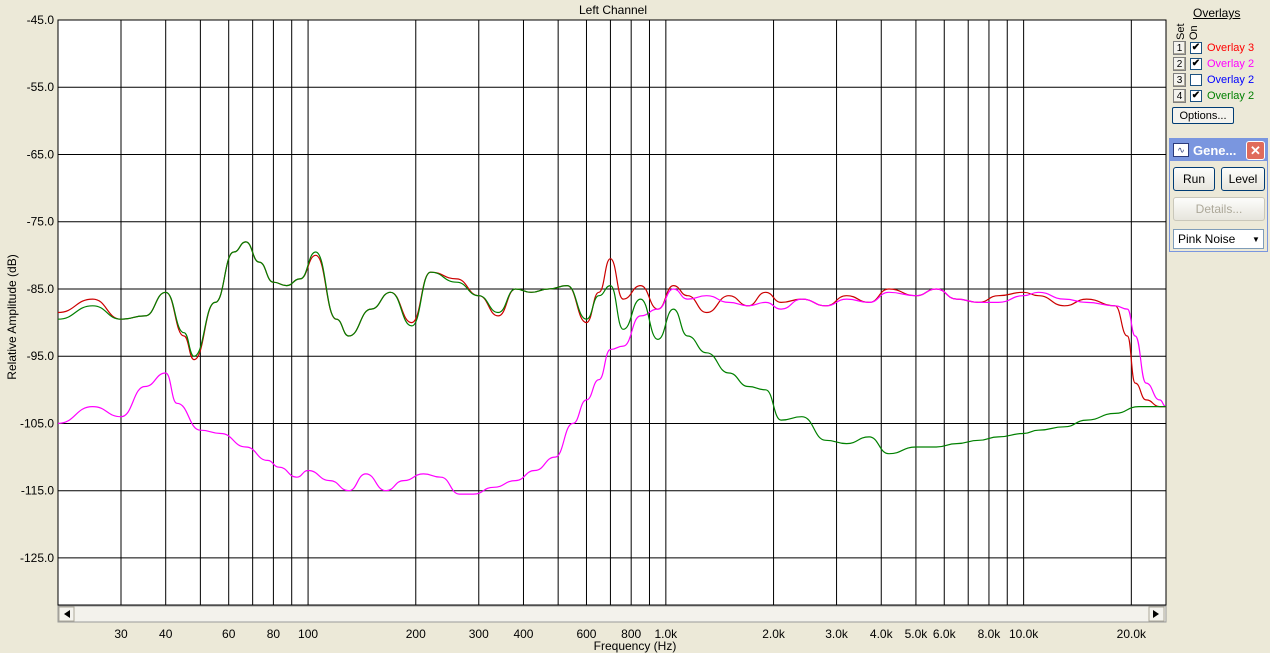  What do you see at coordinates (1179, 64) in the screenshot?
I see `overlay-set-2-button: 2` at bounding box center [1179, 64].